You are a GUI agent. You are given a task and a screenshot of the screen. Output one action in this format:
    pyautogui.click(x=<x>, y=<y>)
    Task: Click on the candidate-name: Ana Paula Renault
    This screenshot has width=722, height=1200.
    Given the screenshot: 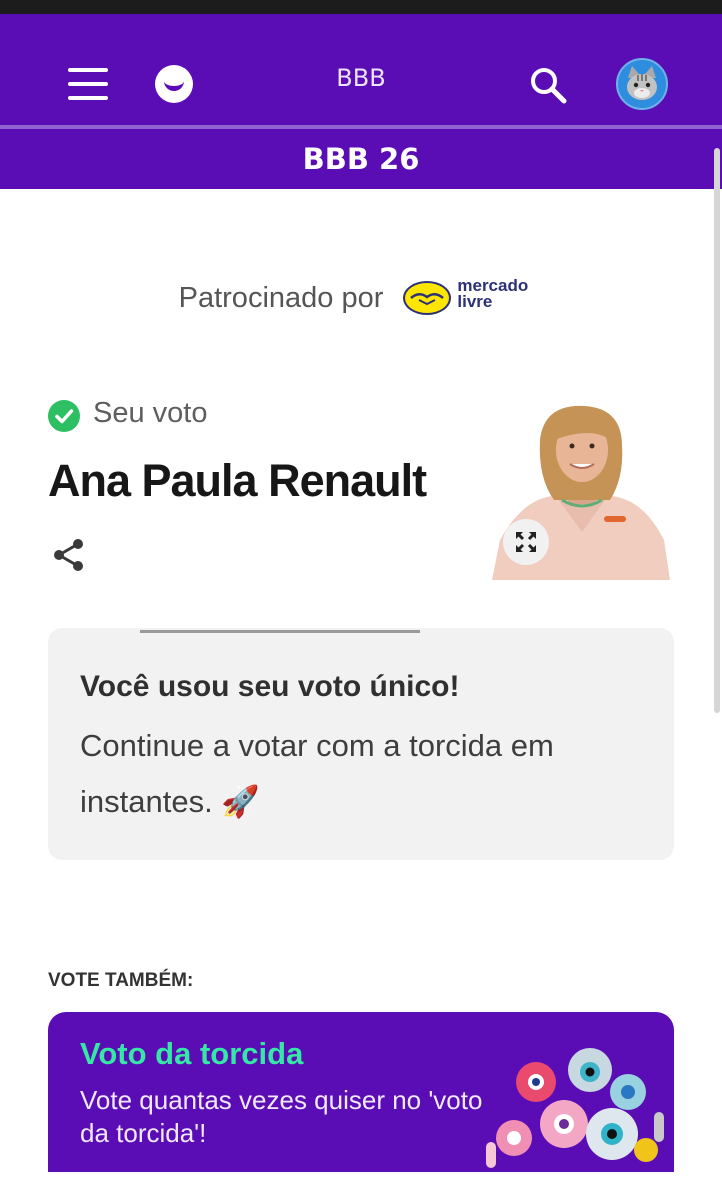 What is the action you would take?
    pyautogui.click(x=237, y=480)
    